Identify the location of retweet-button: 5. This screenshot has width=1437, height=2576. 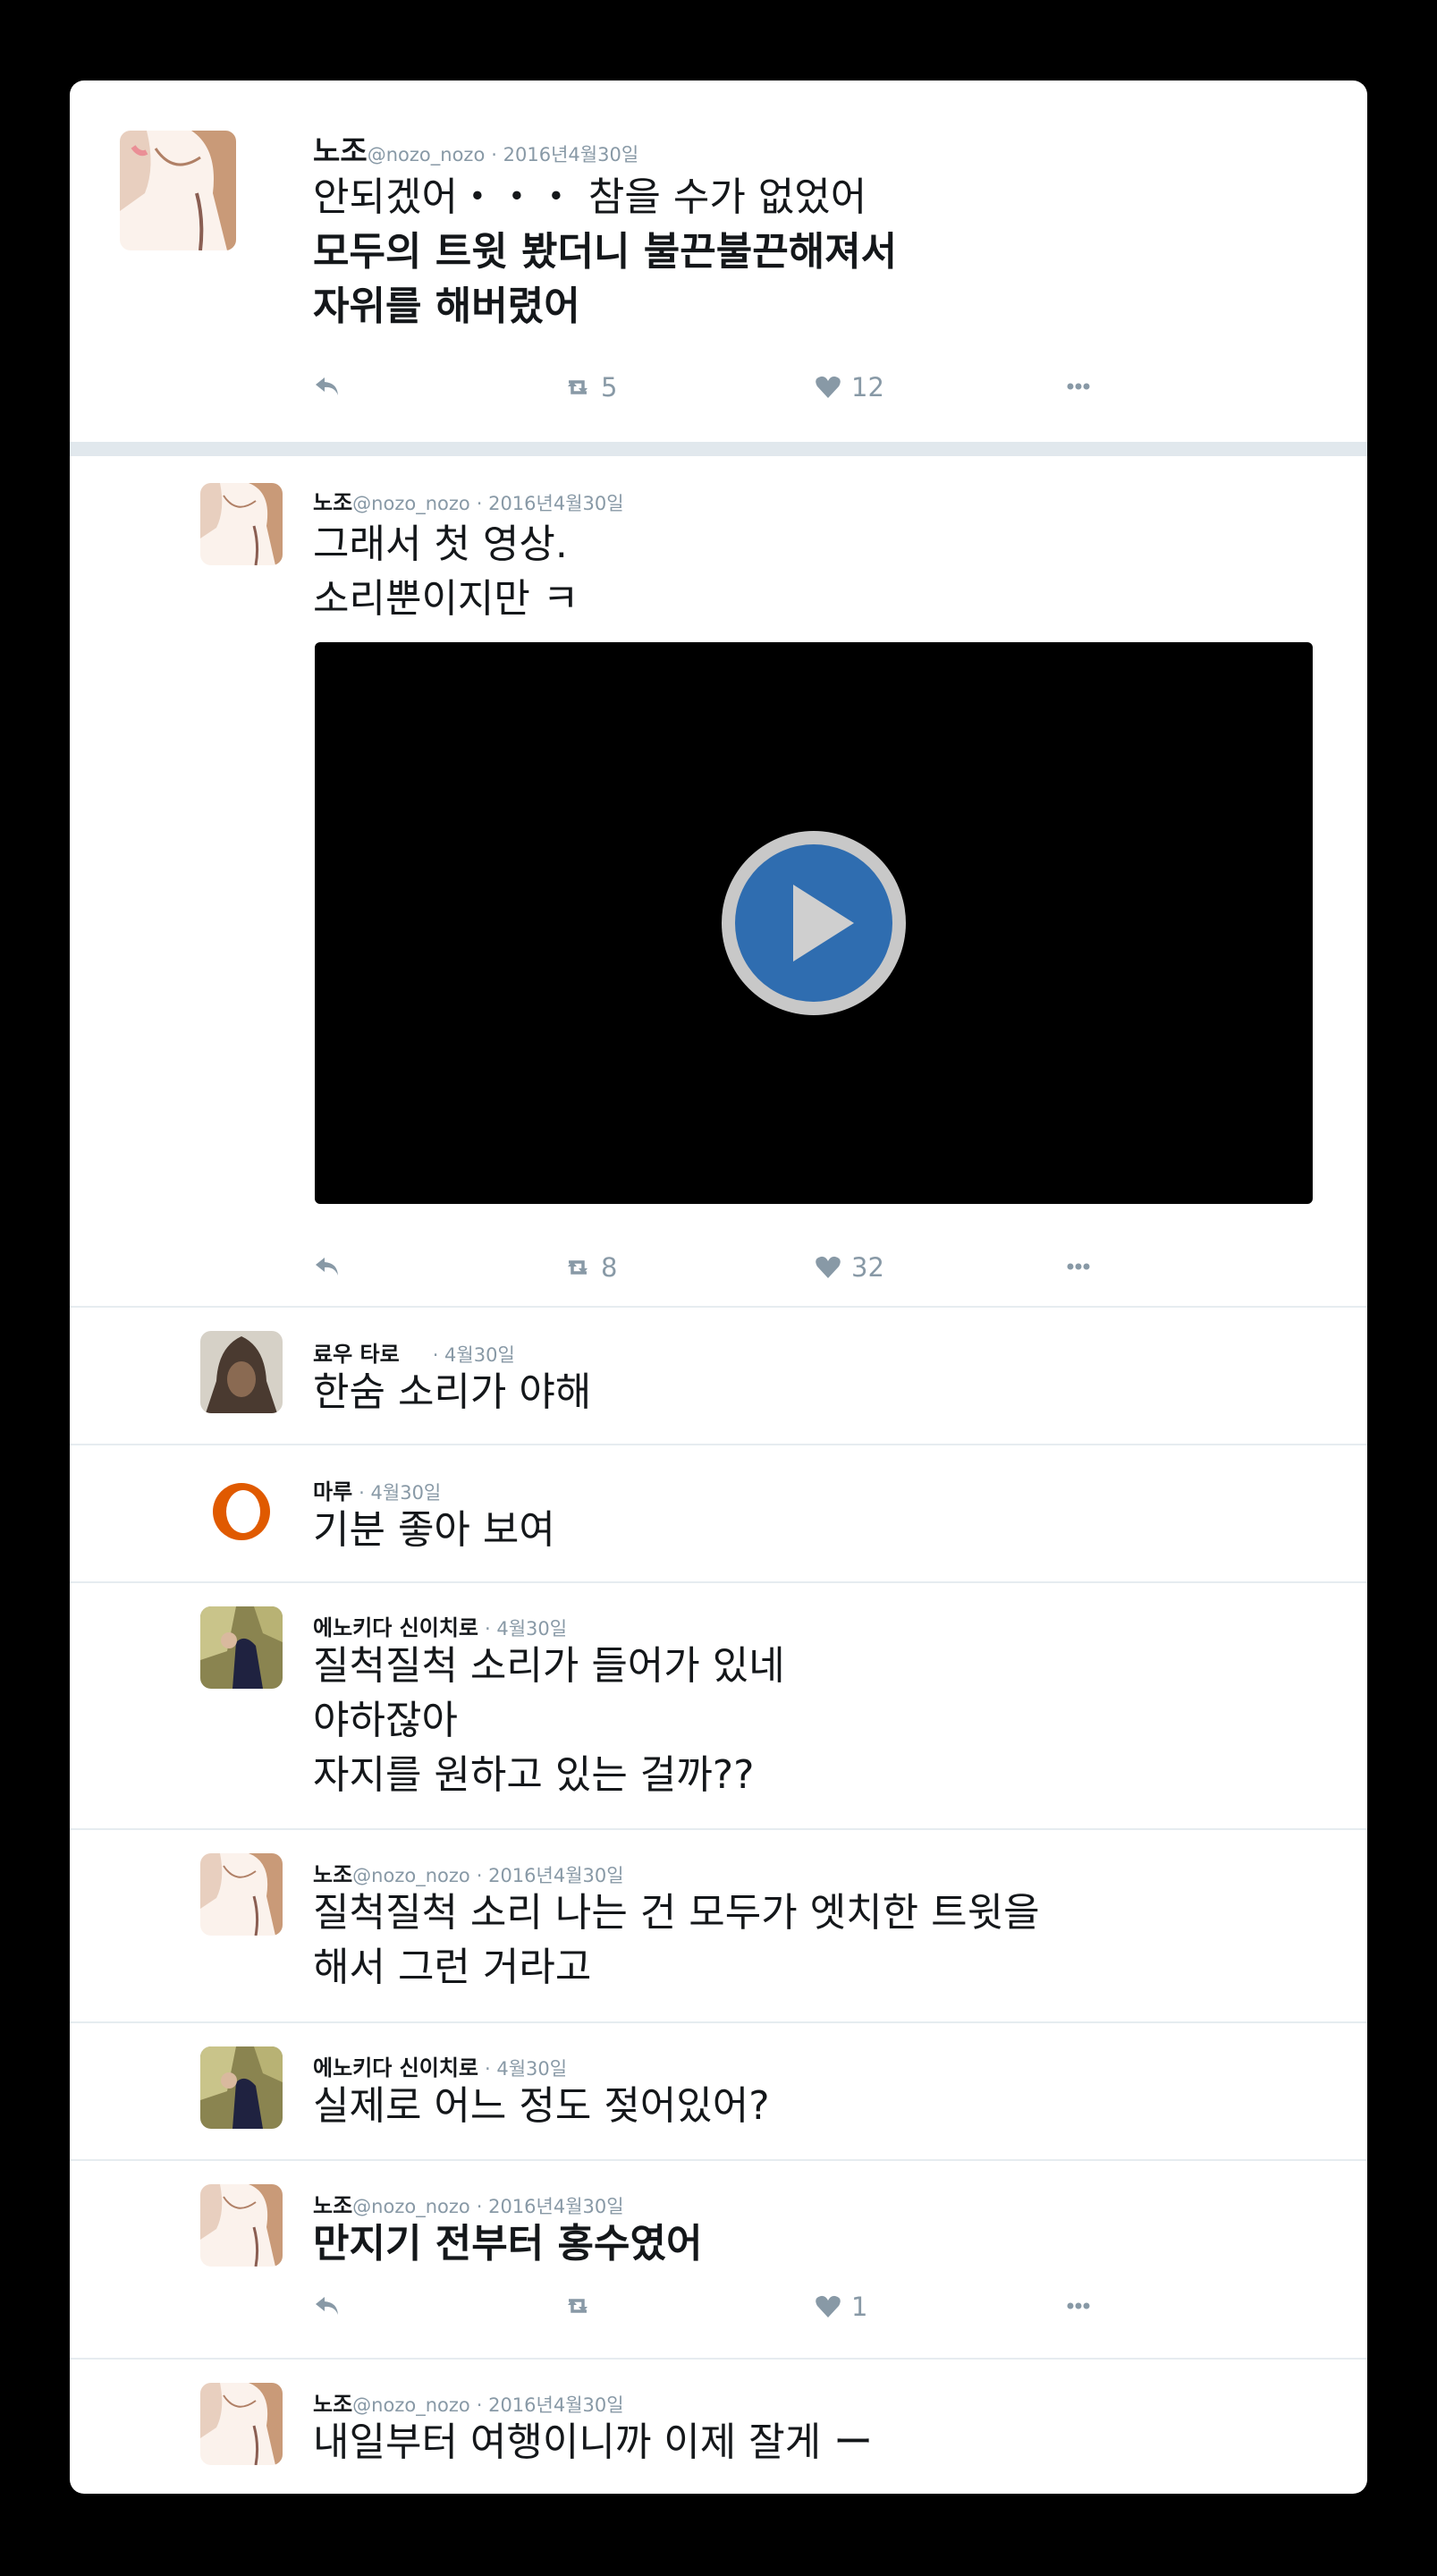
(590, 387).